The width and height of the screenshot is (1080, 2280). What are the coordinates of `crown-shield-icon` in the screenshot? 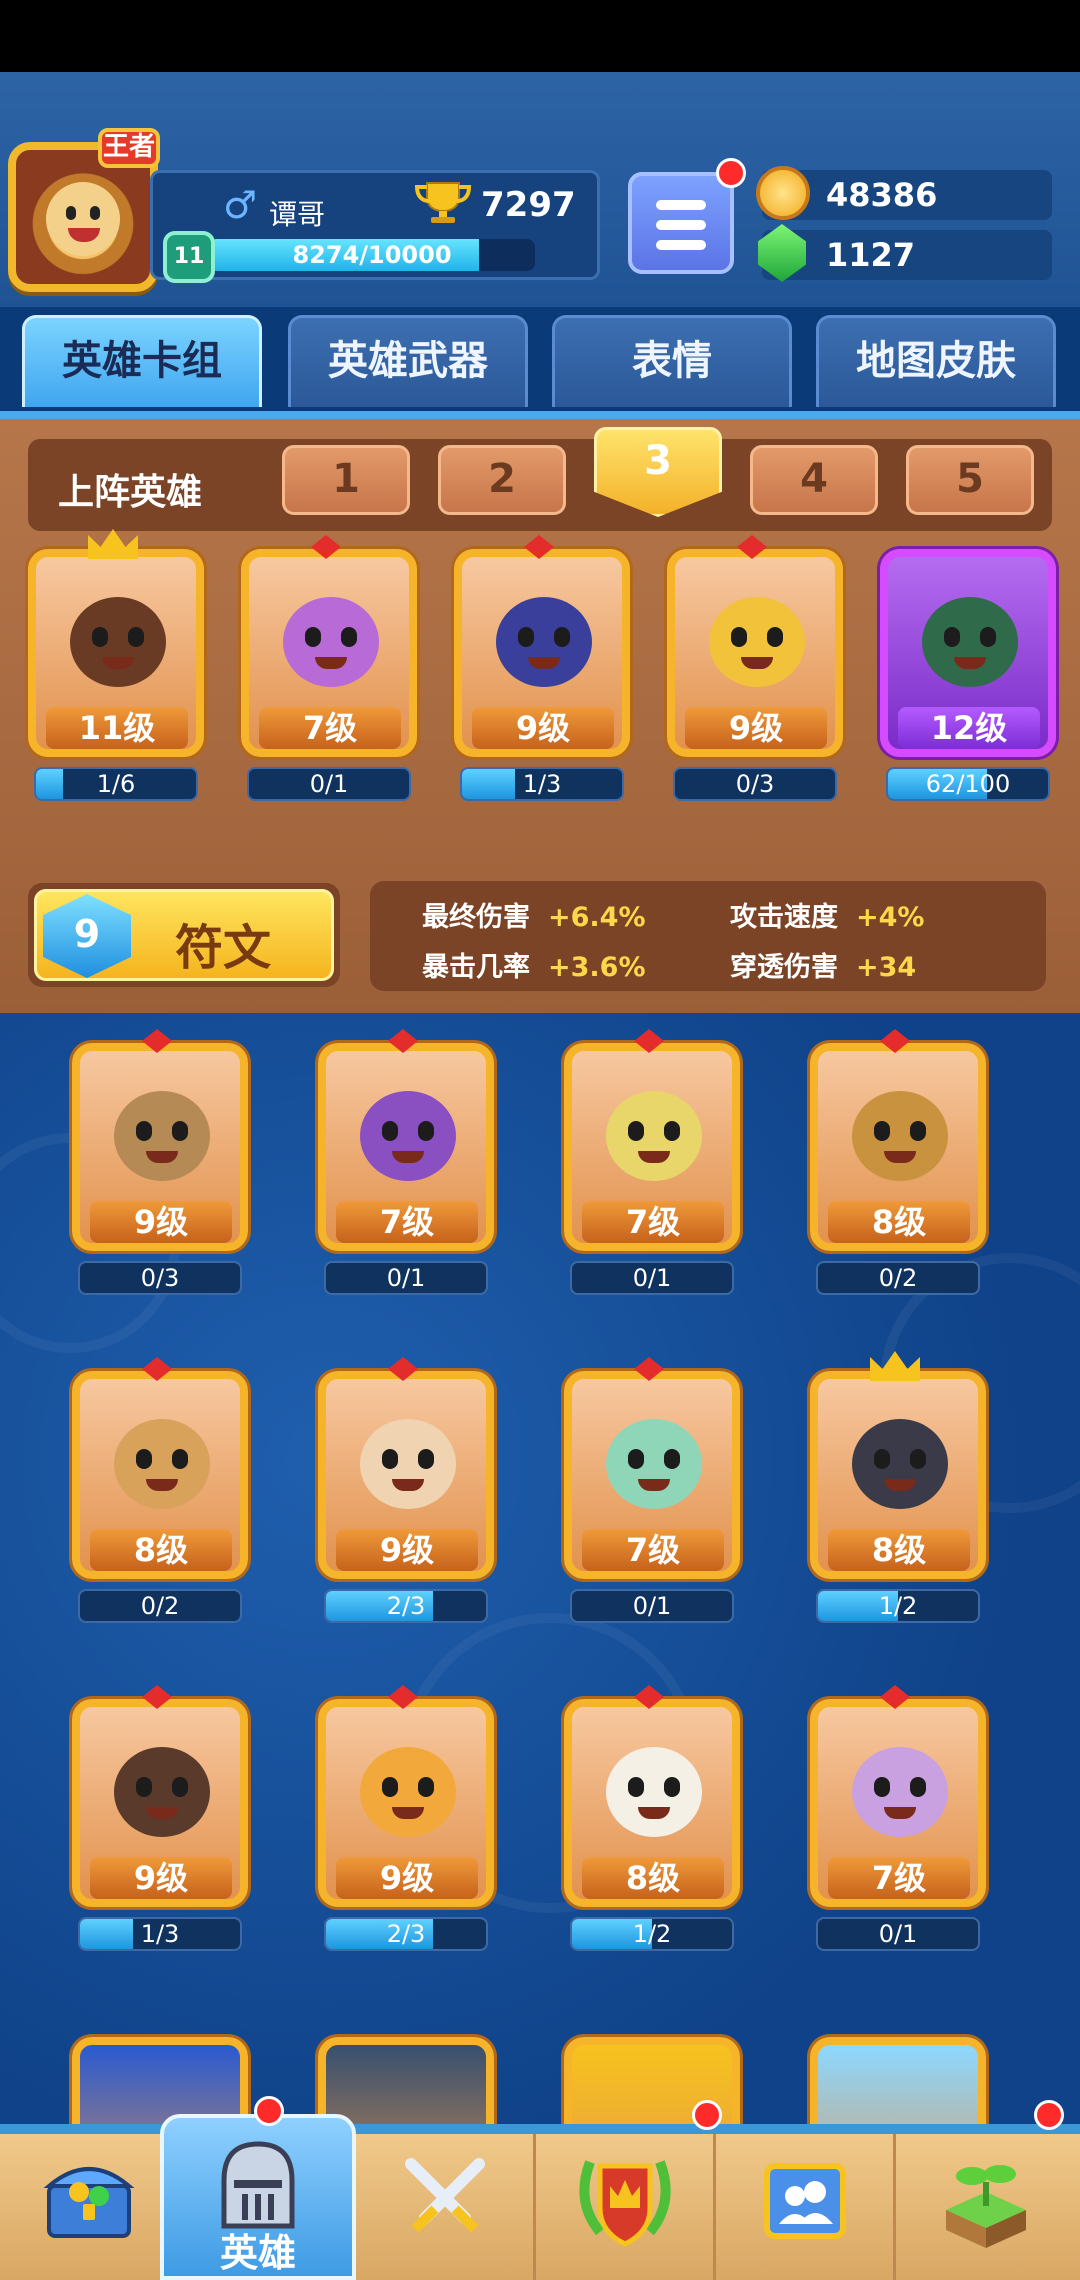 It's located at (624, 2203).